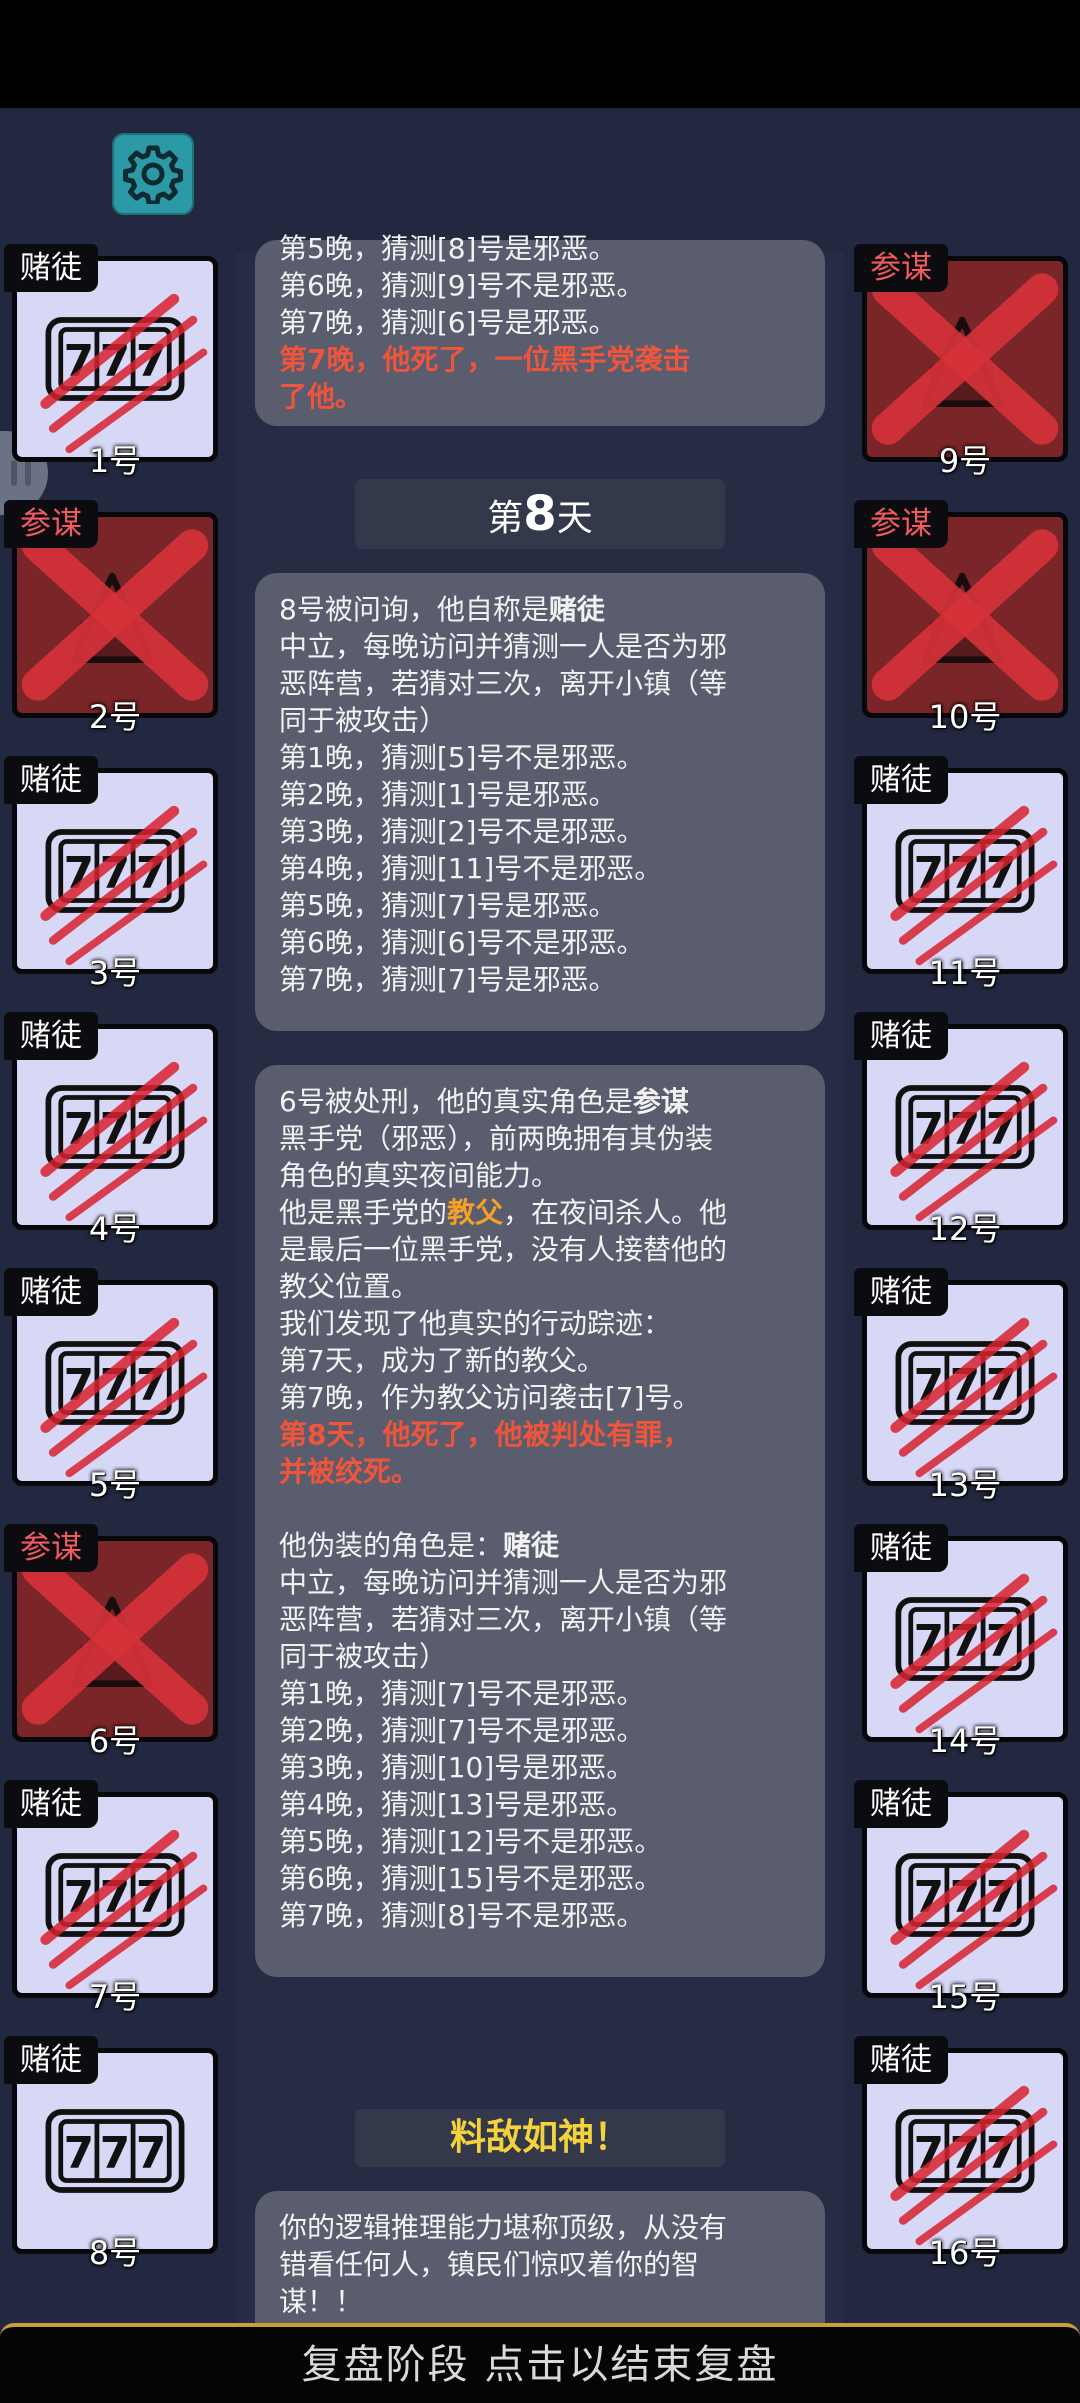  What do you see at coordinates (462, 1730) in the screenshot?
I see `log-line: 第2晚，猜测[7]号不是邪恶。` at bounding box center [462, 1730].